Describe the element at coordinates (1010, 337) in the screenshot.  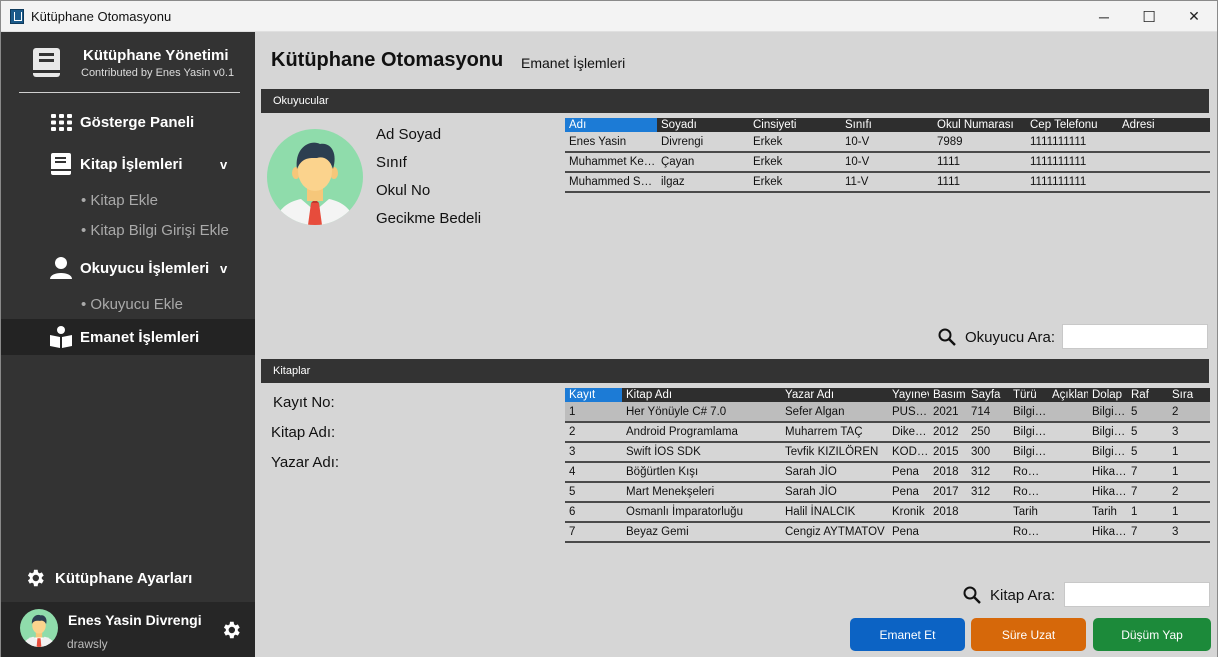
I see `reader-search-label: Okuyucu Ara:` at that location.